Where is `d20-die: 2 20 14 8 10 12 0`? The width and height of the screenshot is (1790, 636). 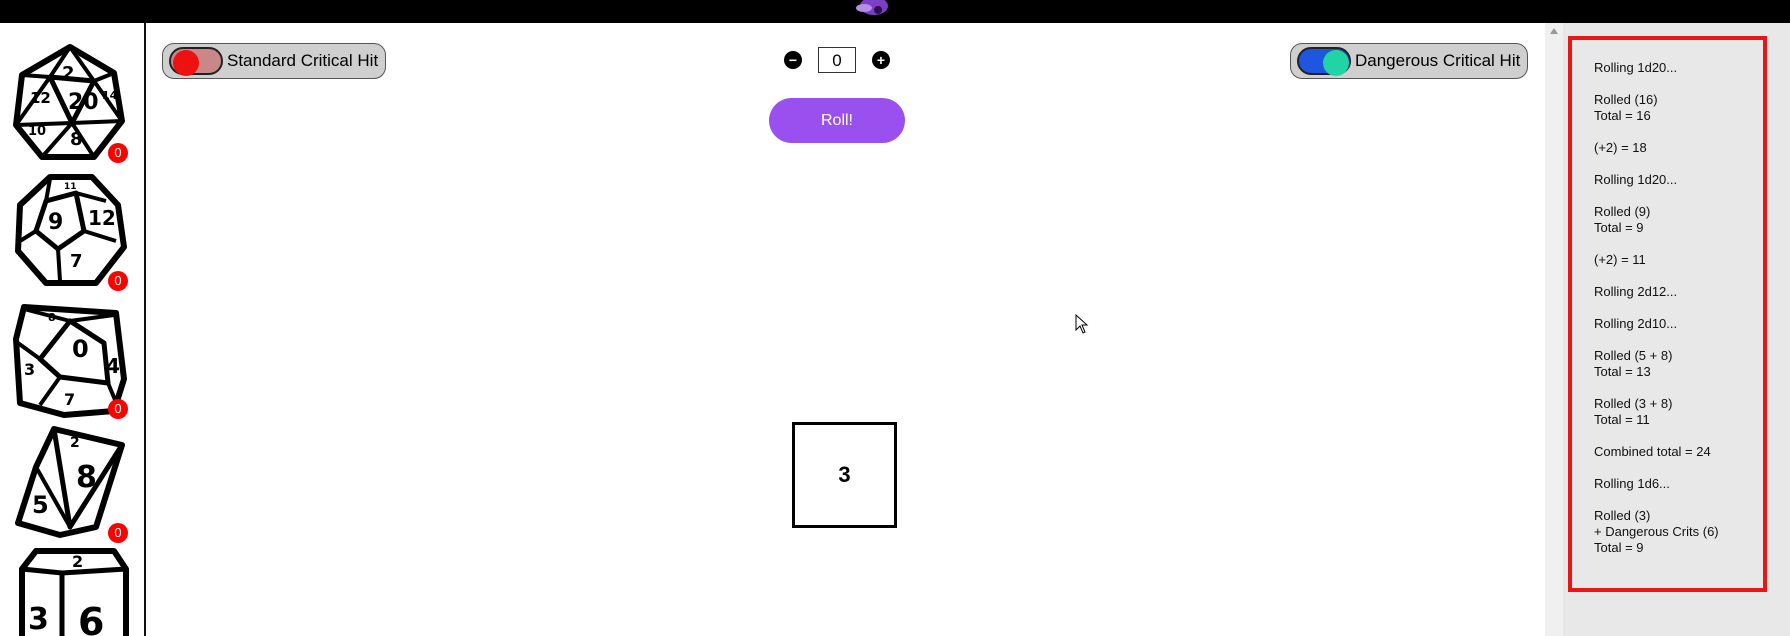
d20-die: 2 20 14 8 10 12 0 is located at coordinates (70, 103).